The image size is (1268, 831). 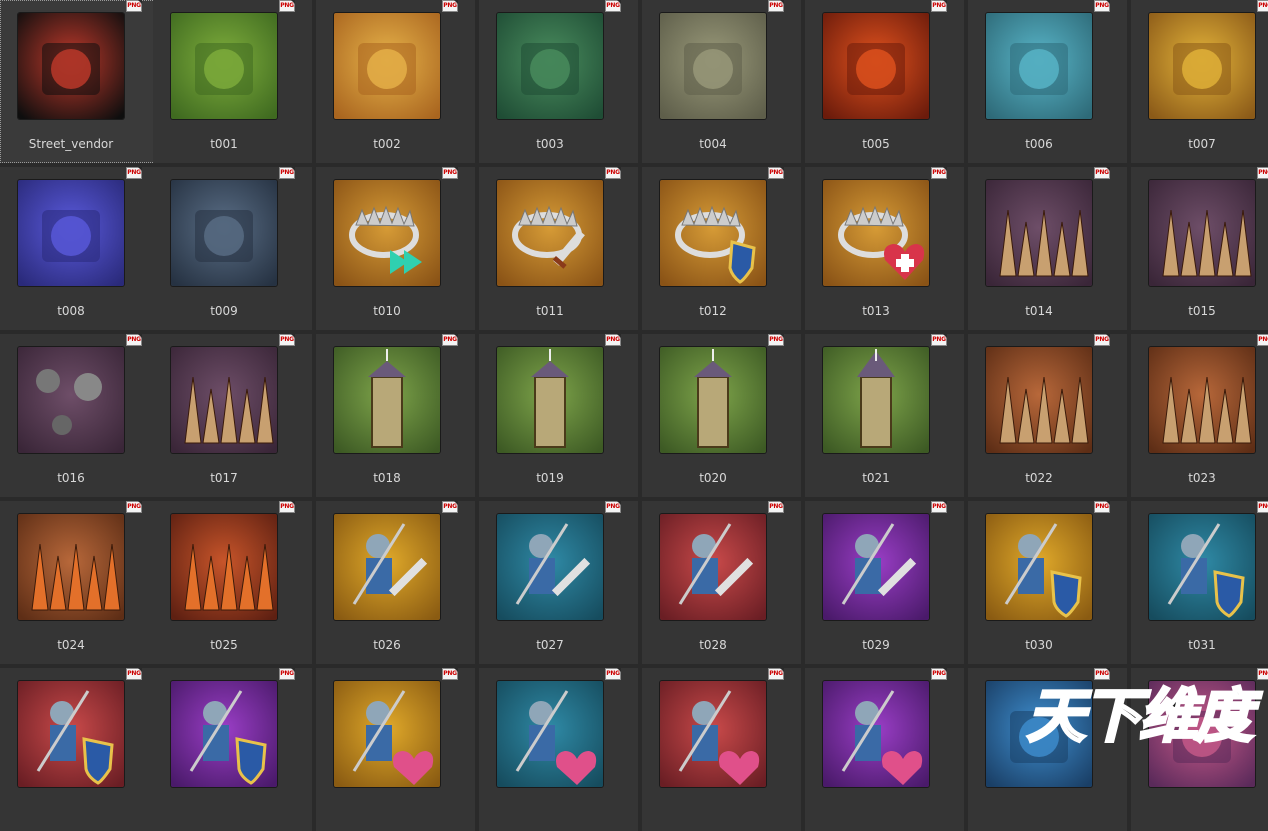 I want to click on file-name-label: t004, so click(x=713, y=144).